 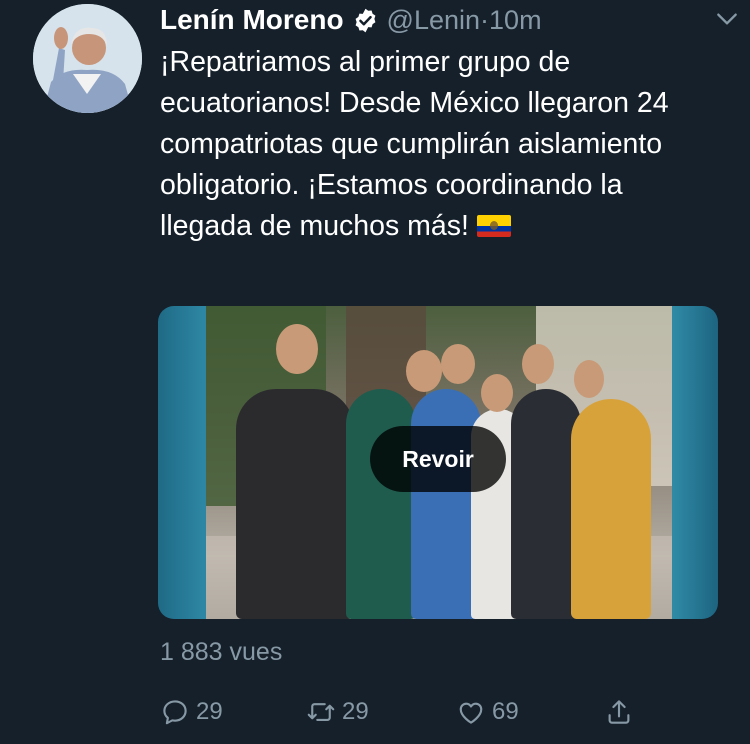 What do you see at coordinates (337, 712) in the screenshot?
I see `retweet-button: 29` at bounding box center [337, 712].